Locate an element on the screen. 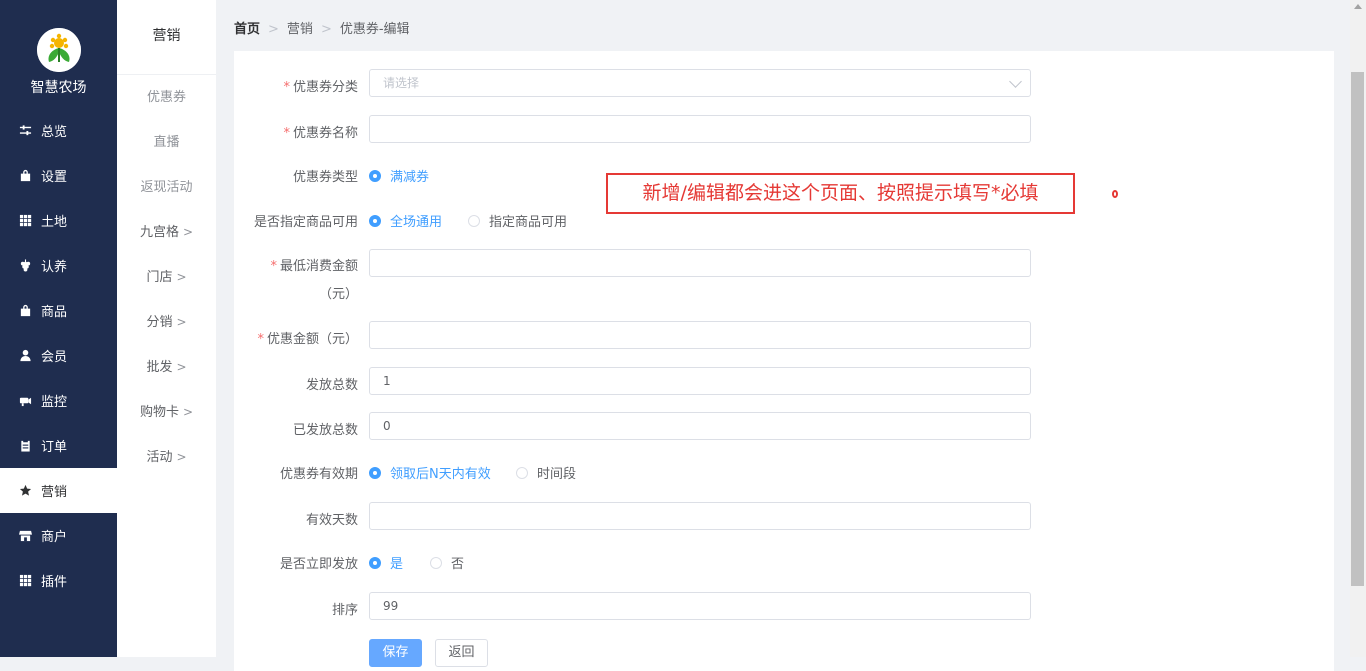  scrollbar-thumb is located at coordinates (1357, 329).